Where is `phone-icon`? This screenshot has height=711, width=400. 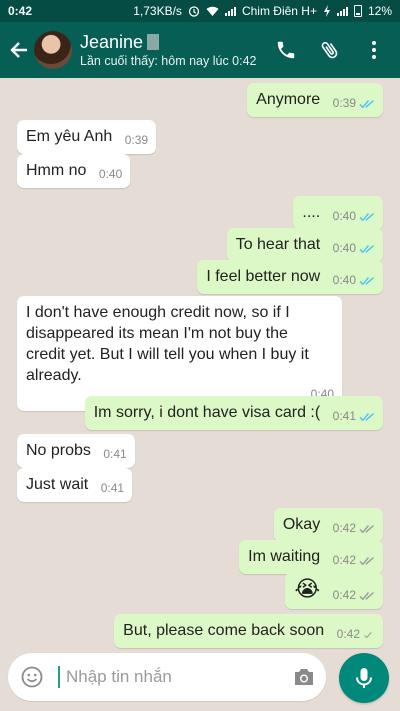 phone-icon is located at coordinates (286, 50).